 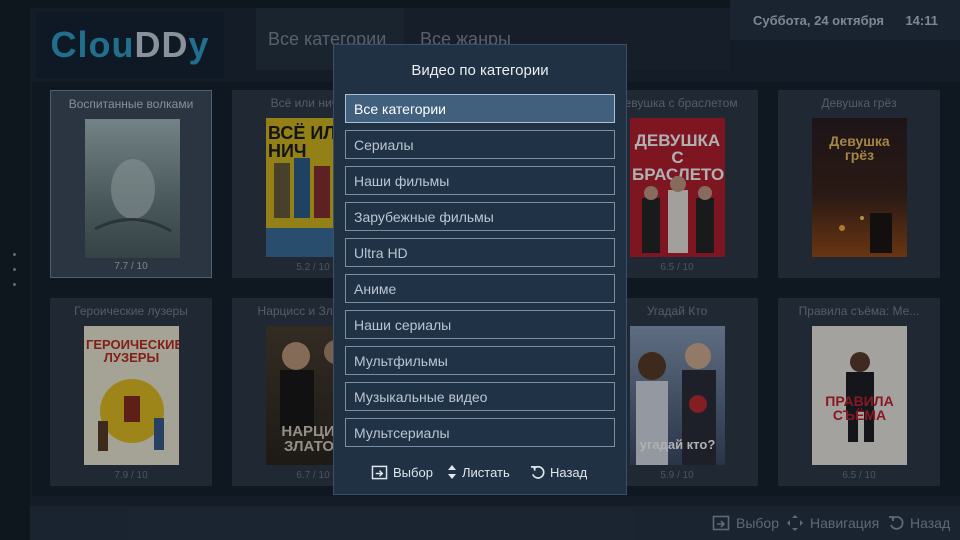 What do you see at coordinates (452, 472) in the screenshot?
I see `updown-icon` at bounding box center [452, 472].